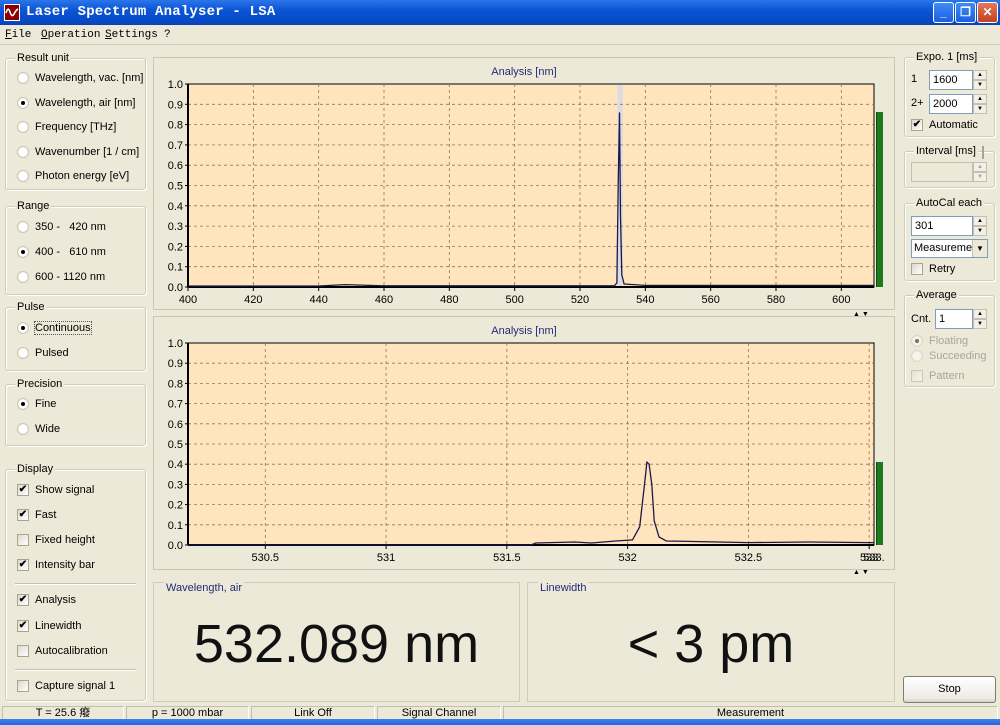 This screenshot has height=725, width=1000. I want to click on stop-button: Stop, so click(949, 689).